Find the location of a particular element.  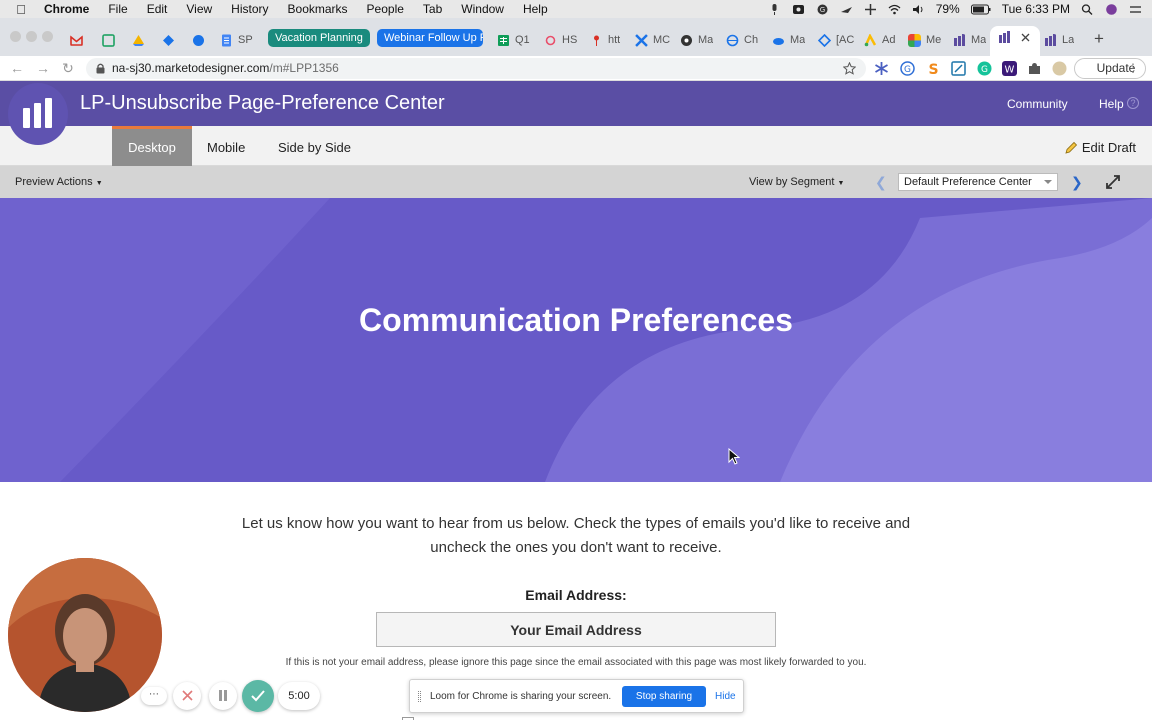

checkmark-icon is located at coordinates (258, 696).